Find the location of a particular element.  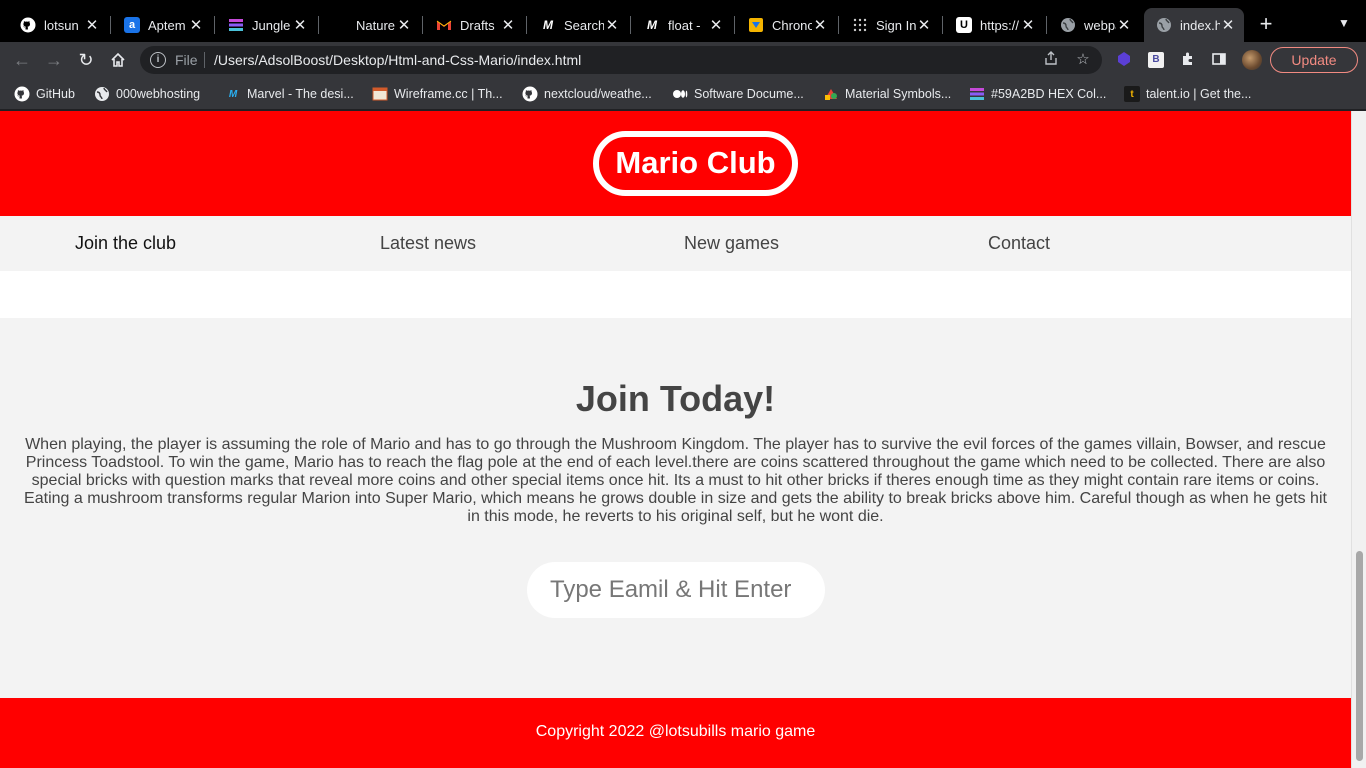

site-logo: Mario Club is located at coordinates (695, 163).